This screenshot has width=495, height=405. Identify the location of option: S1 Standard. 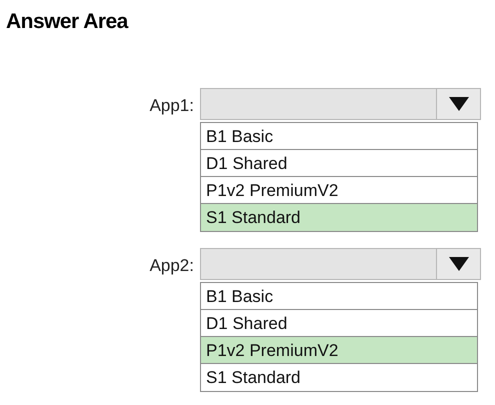
(339, 217).